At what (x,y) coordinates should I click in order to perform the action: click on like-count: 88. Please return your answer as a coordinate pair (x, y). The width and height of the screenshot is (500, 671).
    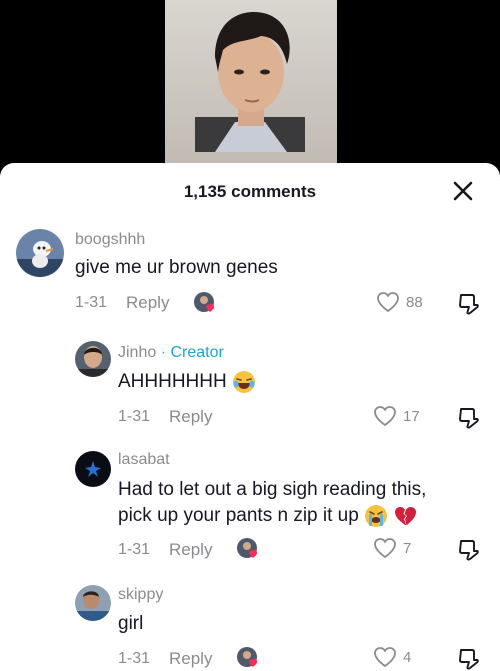
    Looking at the image, I should click on (414, 302).